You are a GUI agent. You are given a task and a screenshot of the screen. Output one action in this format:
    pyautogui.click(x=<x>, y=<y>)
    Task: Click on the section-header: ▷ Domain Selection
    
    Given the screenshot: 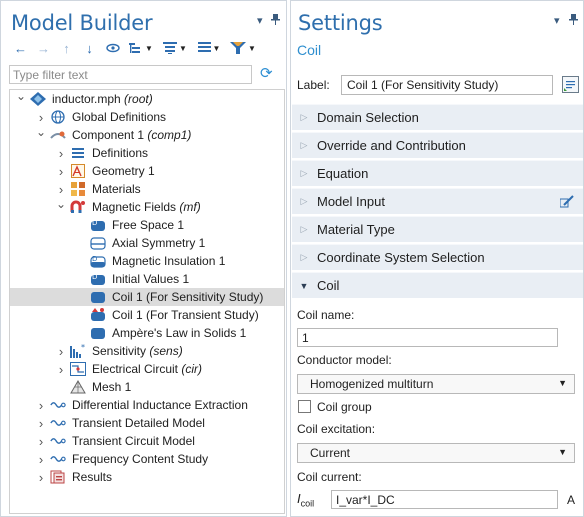 What is the action you would take?
    pyautogui.click(x=437, y=117)
    